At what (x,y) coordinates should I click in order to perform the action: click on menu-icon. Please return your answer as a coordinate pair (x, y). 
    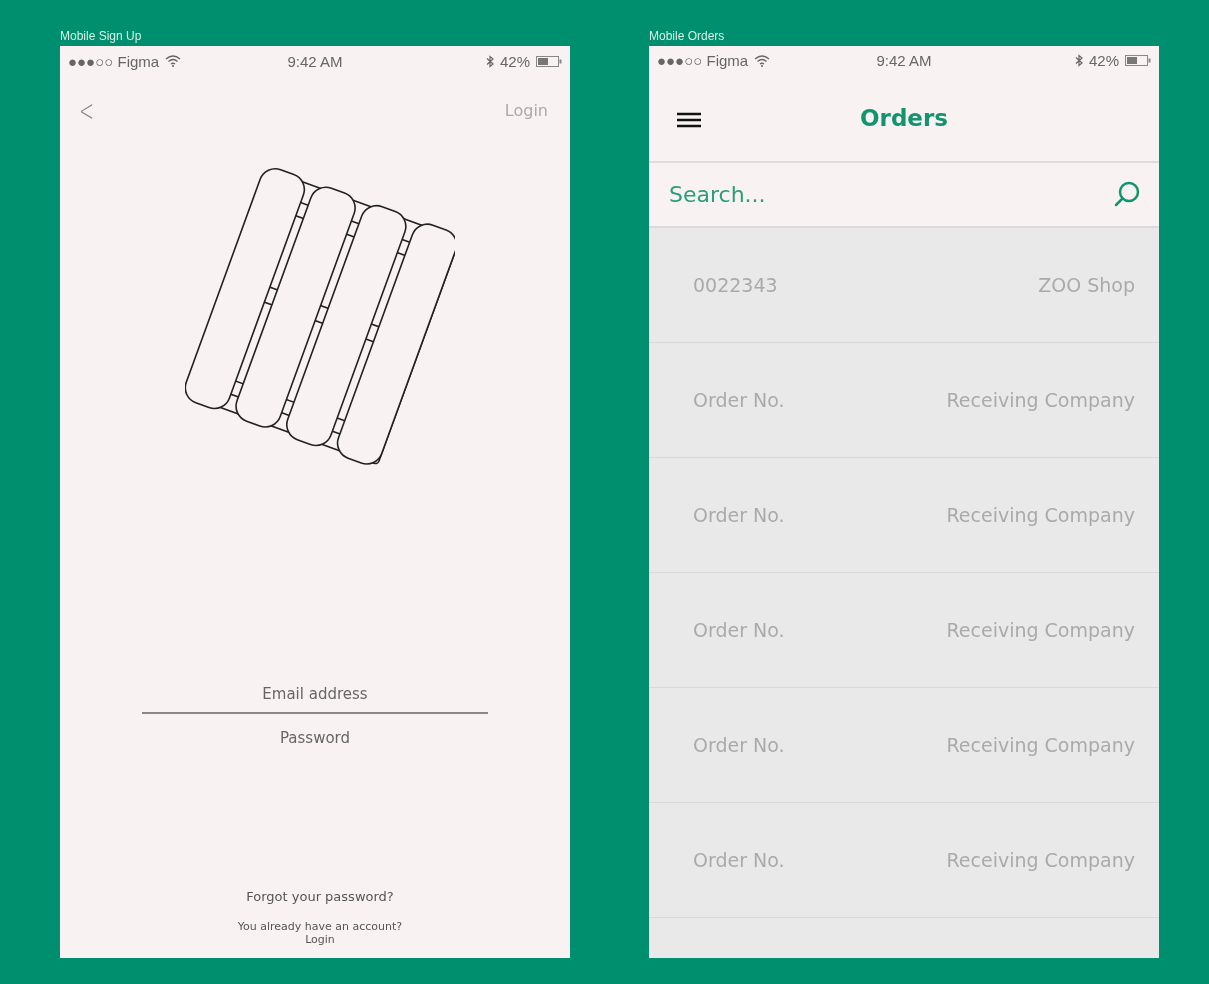
    Looking at the image, I should click on (689, 119).